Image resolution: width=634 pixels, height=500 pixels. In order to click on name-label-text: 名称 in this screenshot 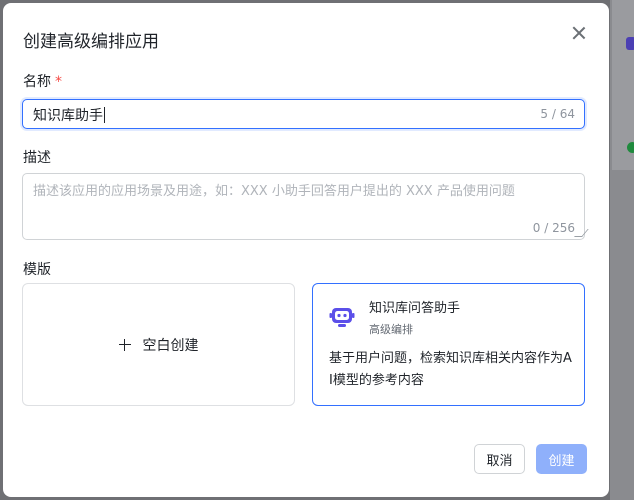, I will do `click(37, 82)`.